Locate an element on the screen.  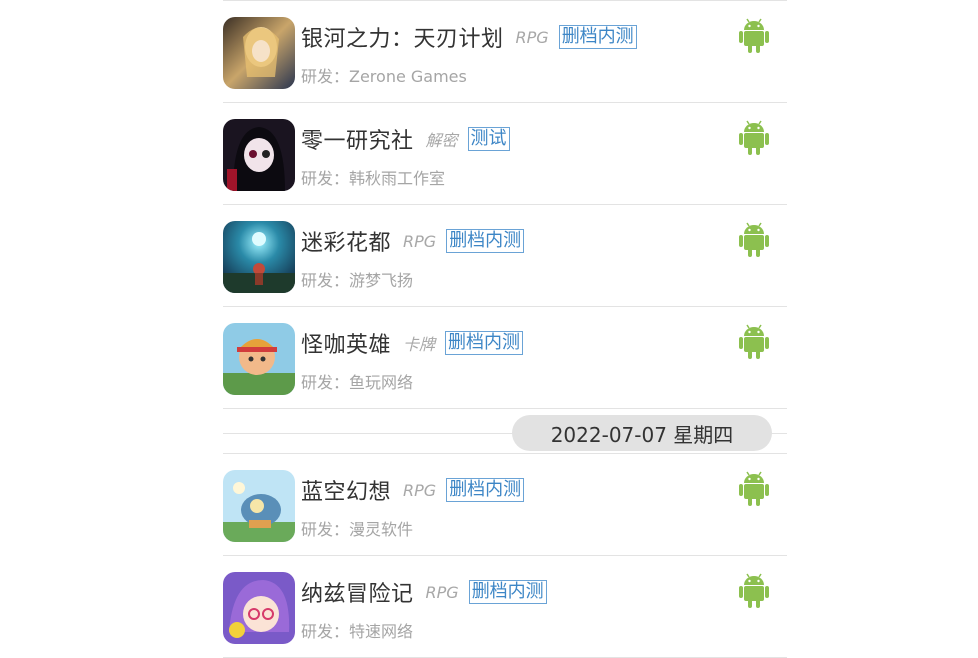
list-item: 银河之力：天刃计划 RPG 删档内测 研发：Zerone Games is located at coordinates (505, 51).